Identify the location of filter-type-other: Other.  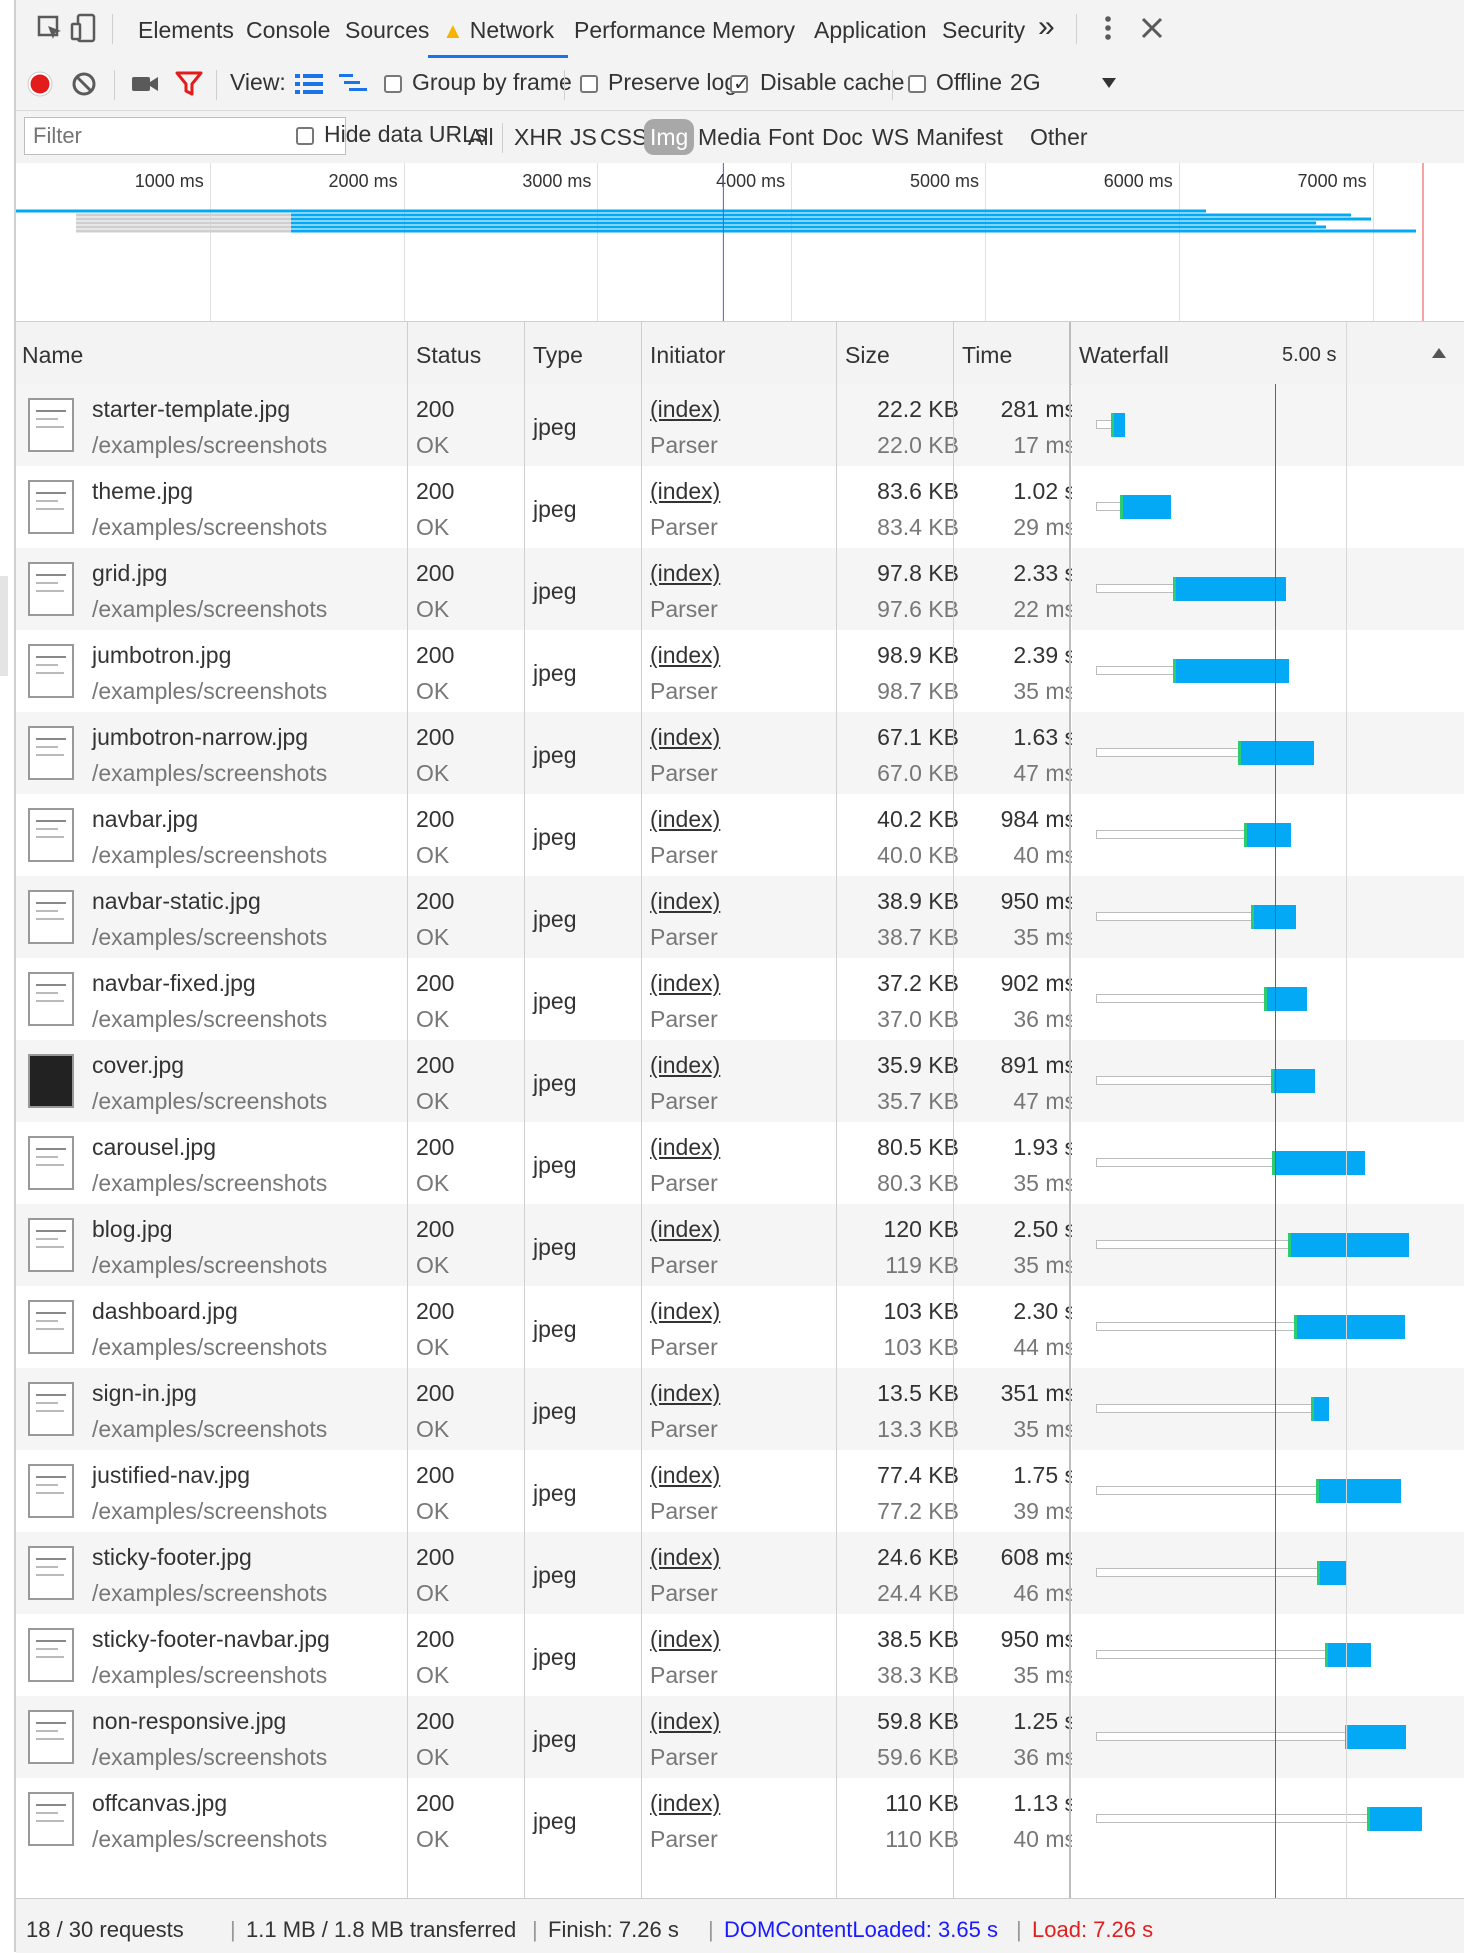
(1059, 137).